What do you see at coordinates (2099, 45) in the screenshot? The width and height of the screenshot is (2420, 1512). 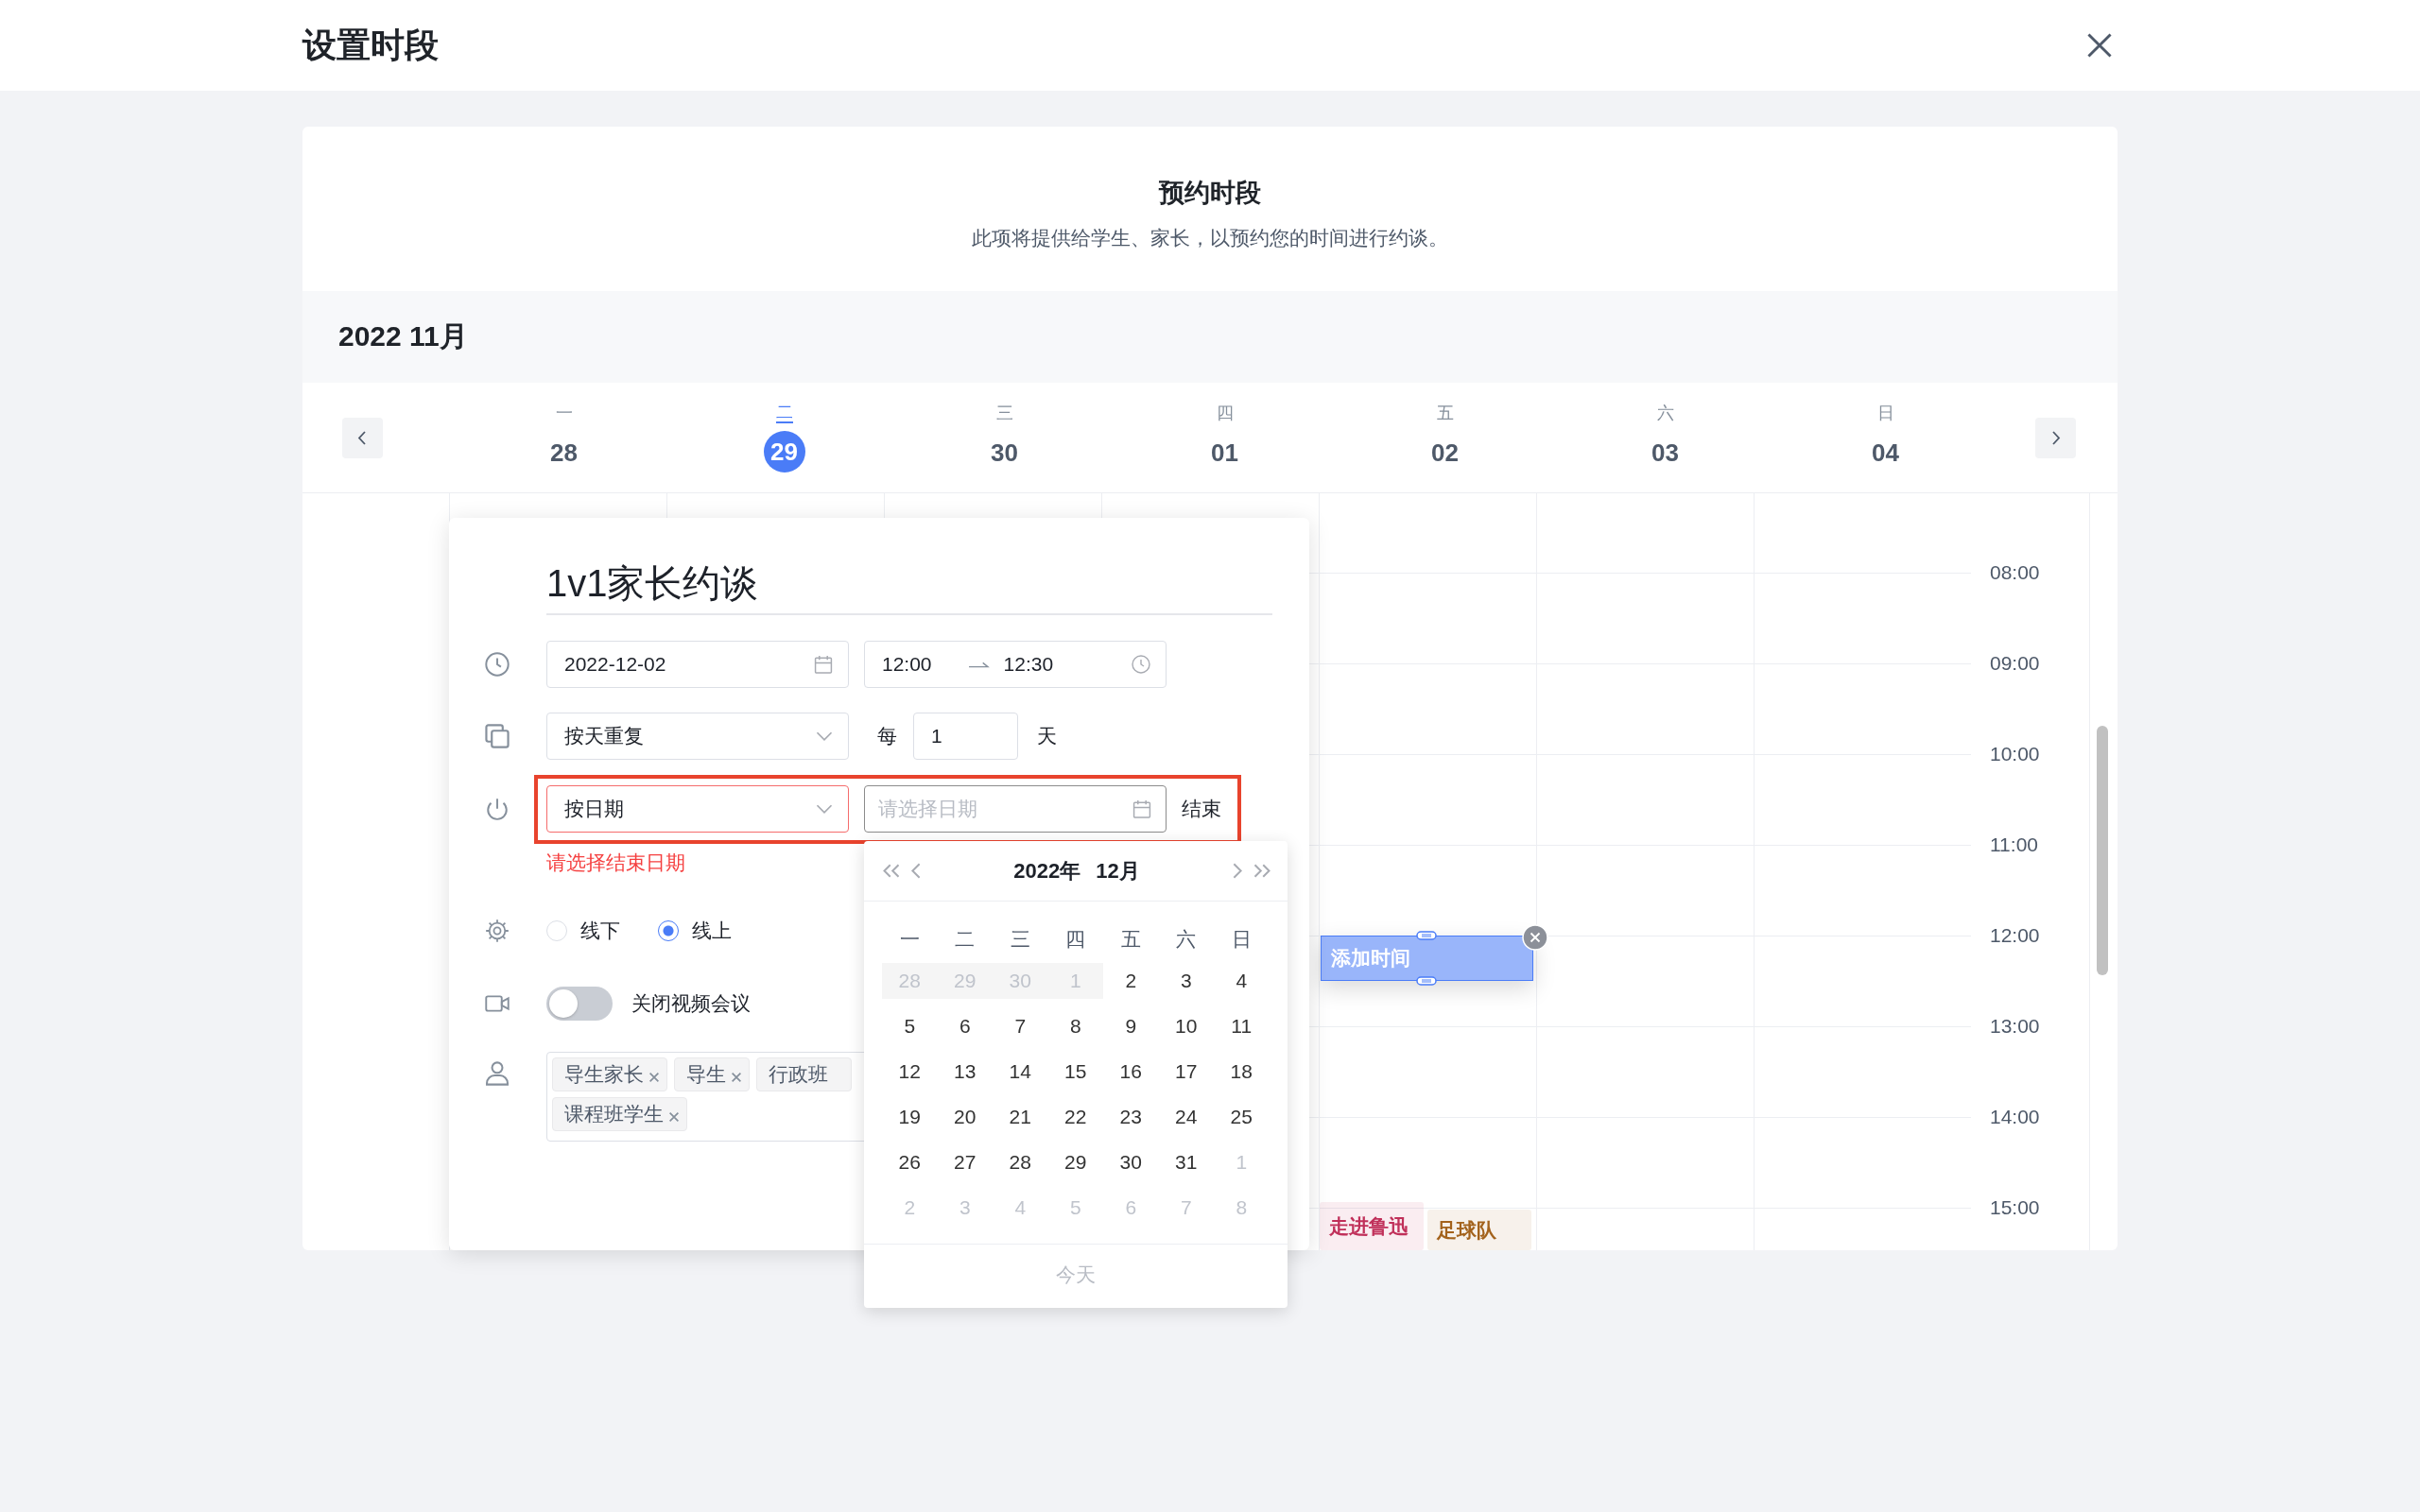 I see `close-icon` at bounding box center [2099, 45].